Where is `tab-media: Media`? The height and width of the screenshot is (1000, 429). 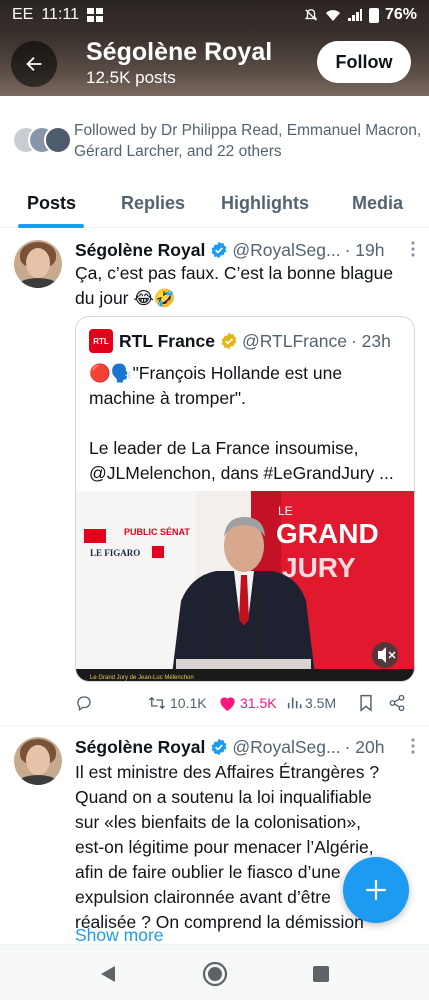 tab-media: Media is located at coordinates (377, 203).